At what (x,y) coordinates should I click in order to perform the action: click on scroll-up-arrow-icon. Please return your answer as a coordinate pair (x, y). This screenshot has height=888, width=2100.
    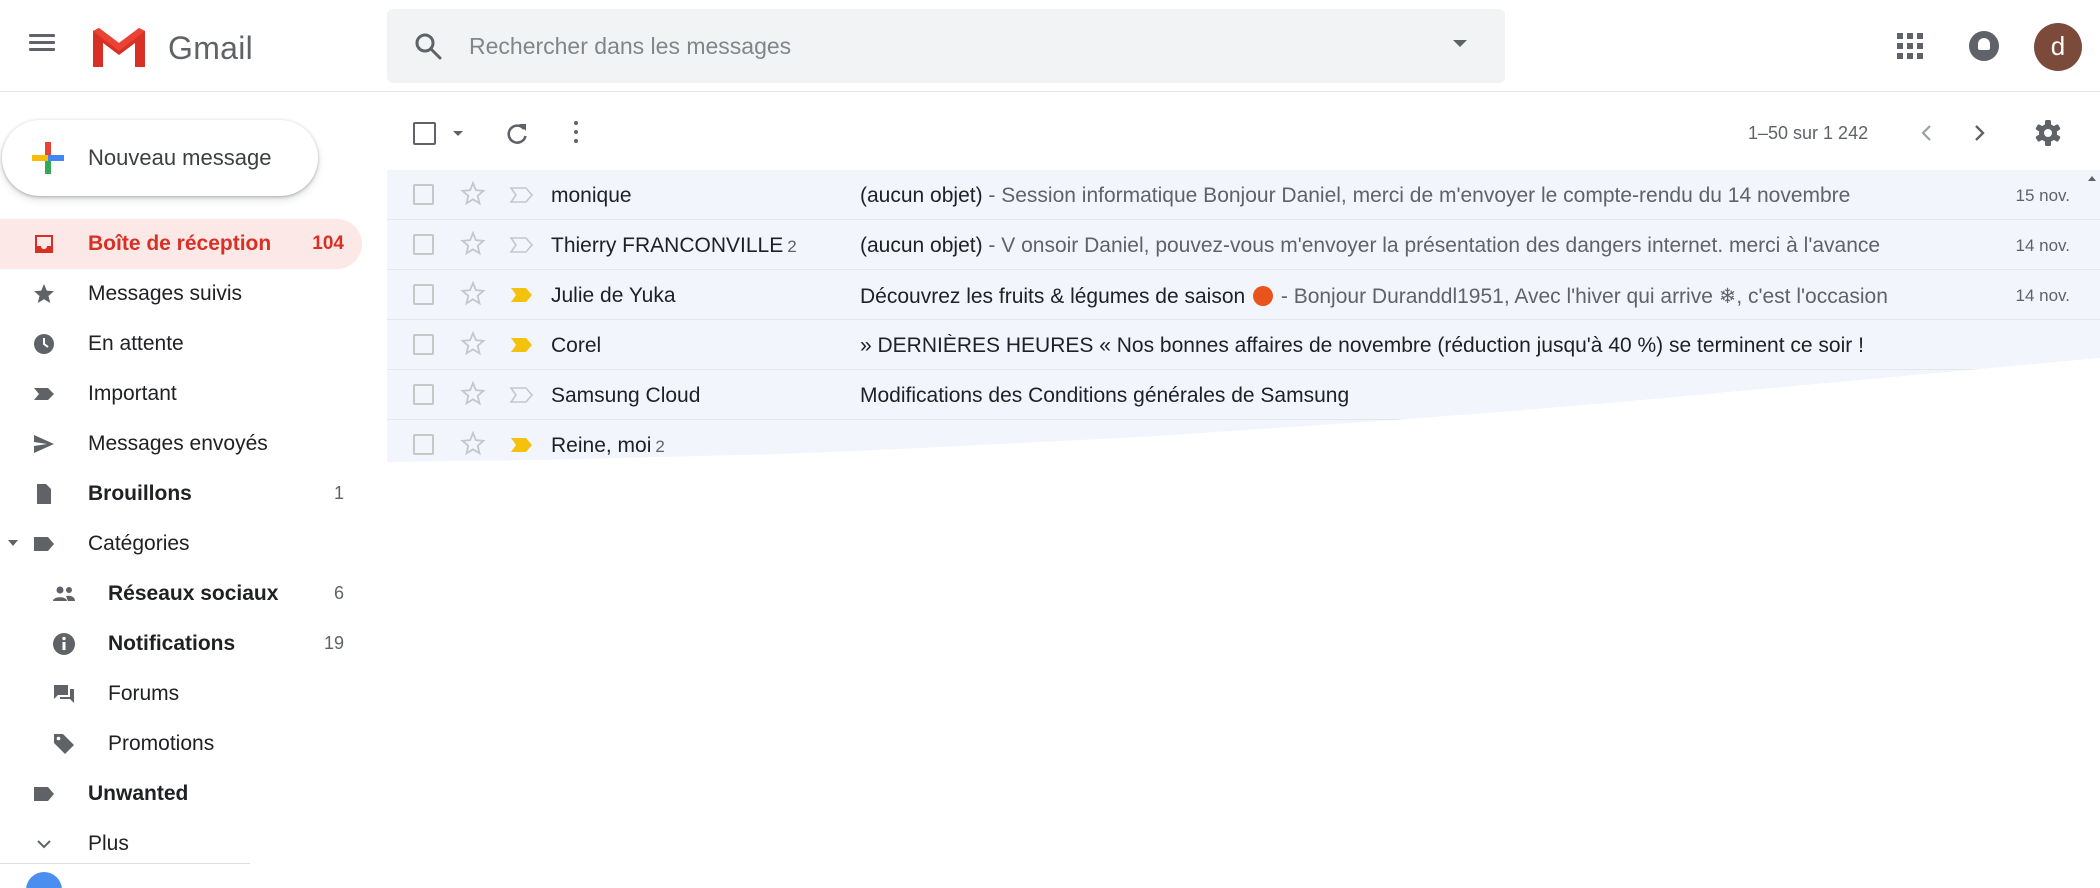
    Looking at the image, I should click on (2092, 178).